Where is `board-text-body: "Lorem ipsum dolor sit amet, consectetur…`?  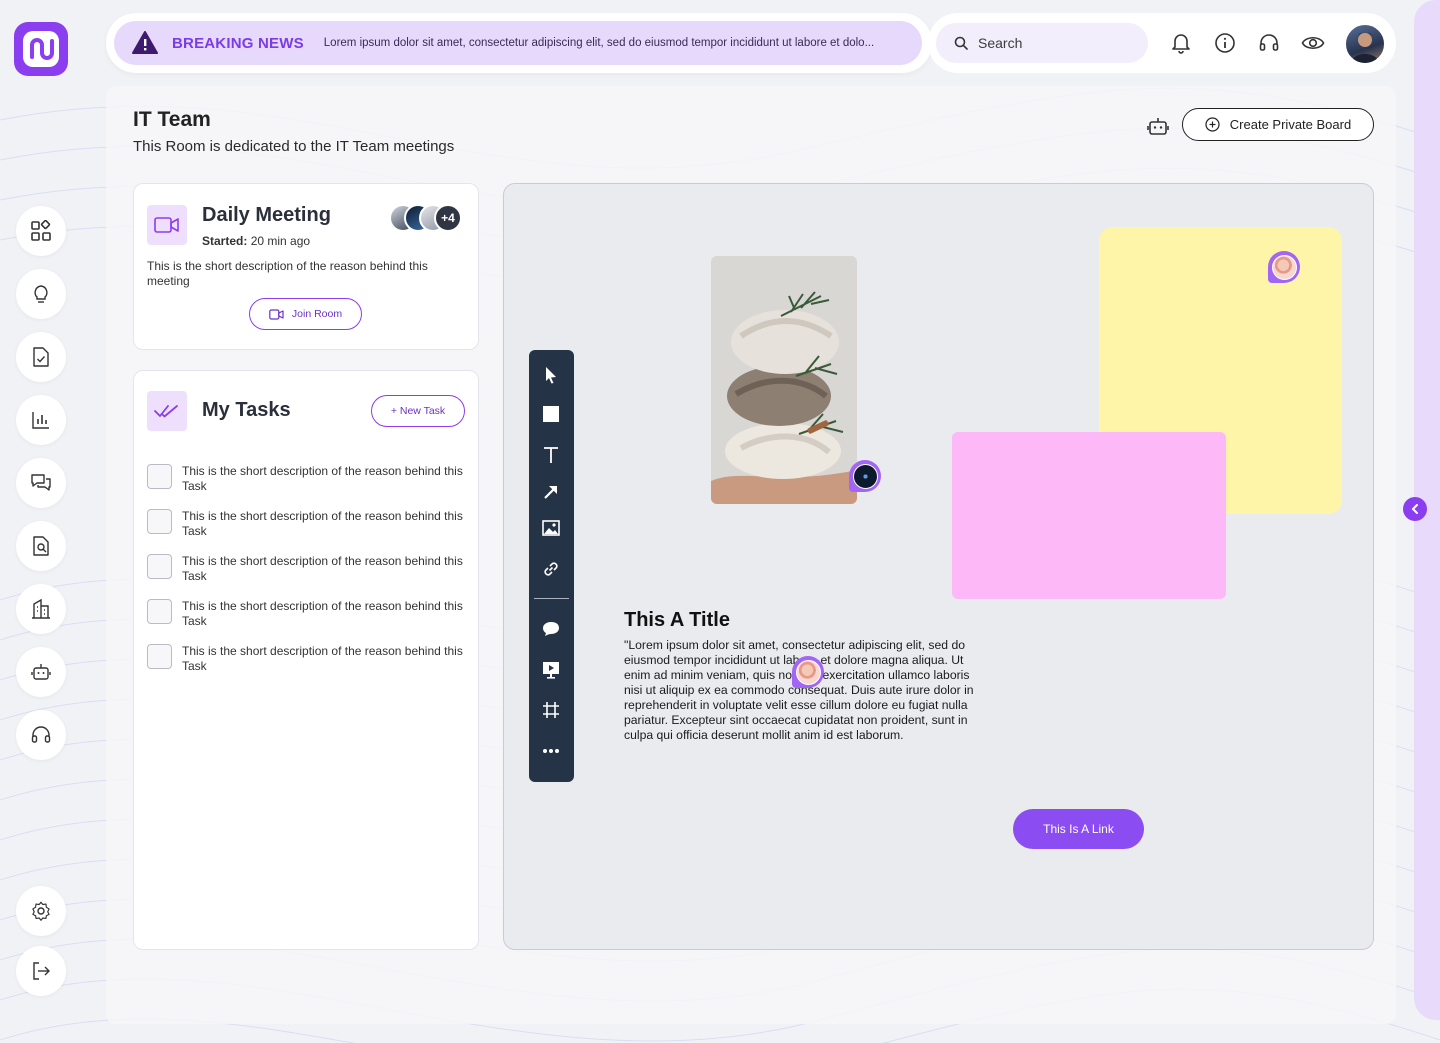
board-text-body: "Lorem ipsum dolor sit amet, consectetur… is located at coordinates (802, 690).